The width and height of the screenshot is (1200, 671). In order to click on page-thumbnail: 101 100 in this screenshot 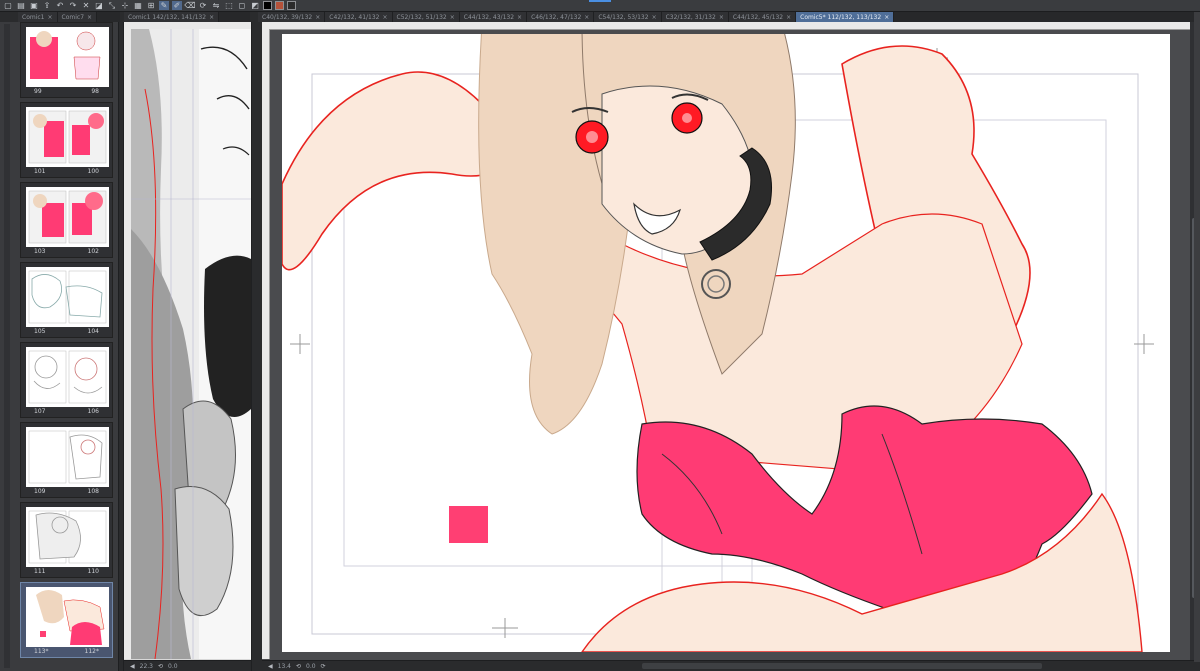, I will do `click(66, 140)`.